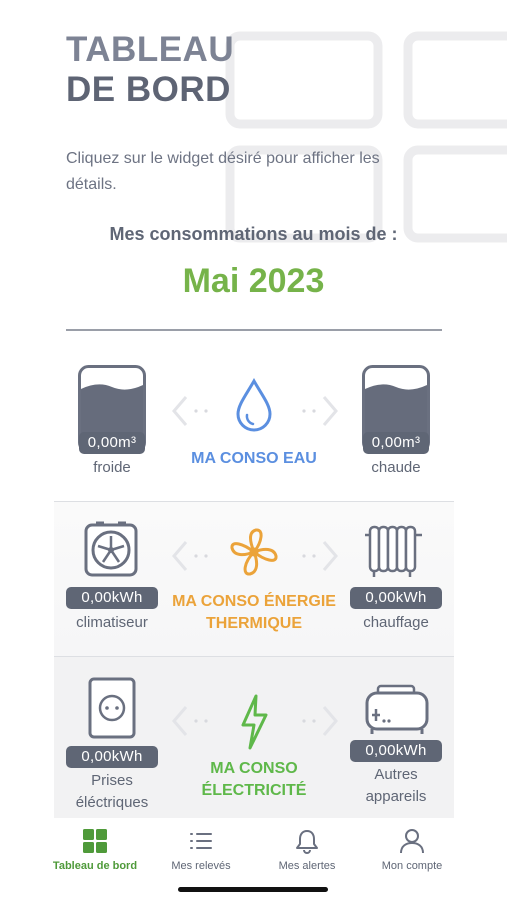 The image size is (507, 900). What do you see at coordinates (254, 768) in the screenshot?
I see `electricity-widget-title-line1: MA CONSO` at bounding box center [254, 768].